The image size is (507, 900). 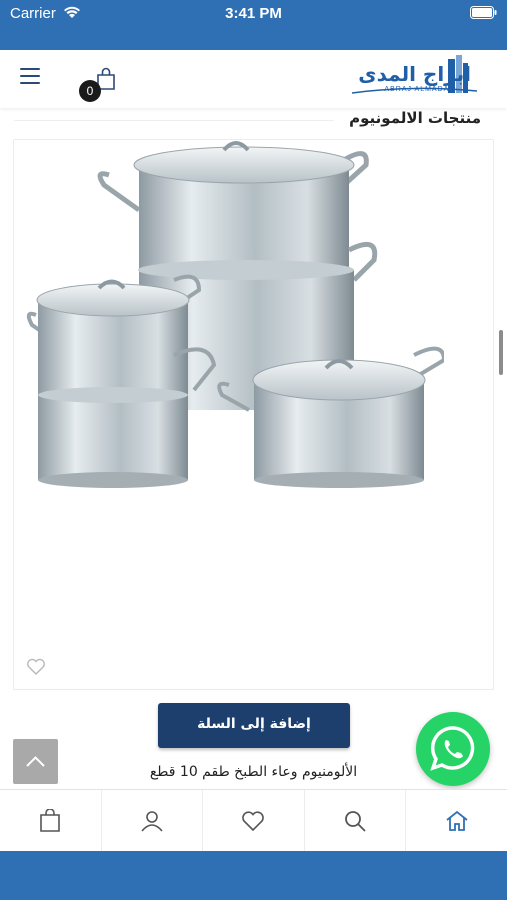 What do you see at coordinates (31, 78) in the screenshot?
I see `hamburger-menu-icon` at bounding box center [31, 78].